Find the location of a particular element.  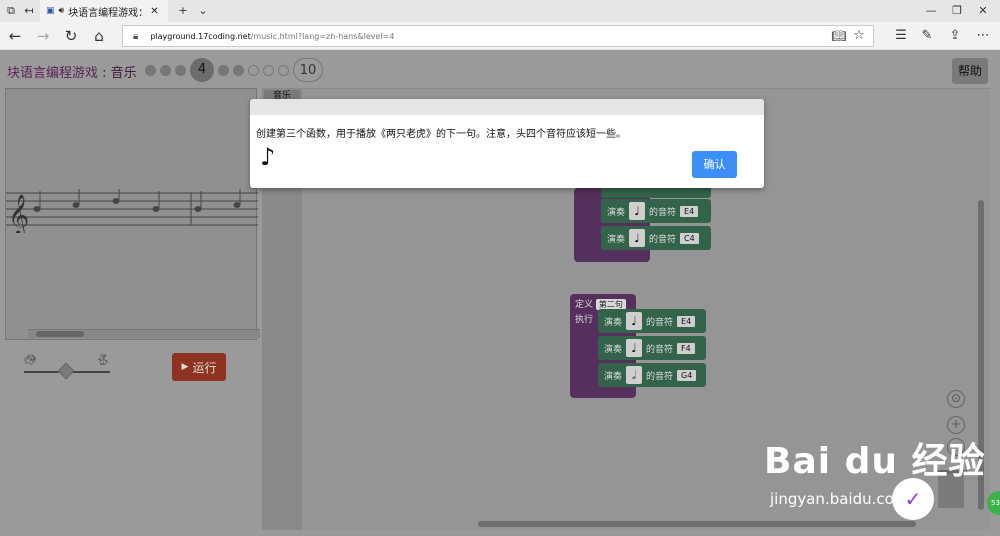

pitch-field: G4 is located at coordinates (687, 375).